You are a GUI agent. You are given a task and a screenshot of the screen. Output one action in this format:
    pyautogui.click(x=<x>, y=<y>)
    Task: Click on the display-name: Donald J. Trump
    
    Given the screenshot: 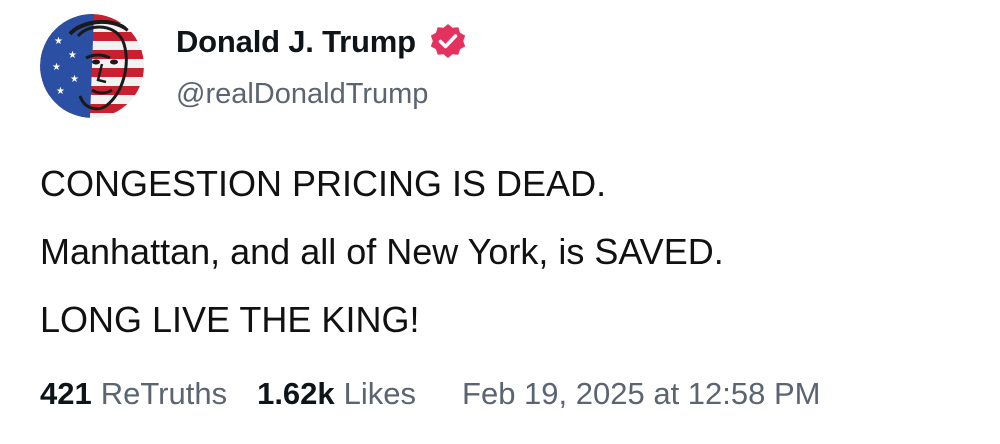 What is the action you would take?
    pyautogui.click(x=296, y=42)
    